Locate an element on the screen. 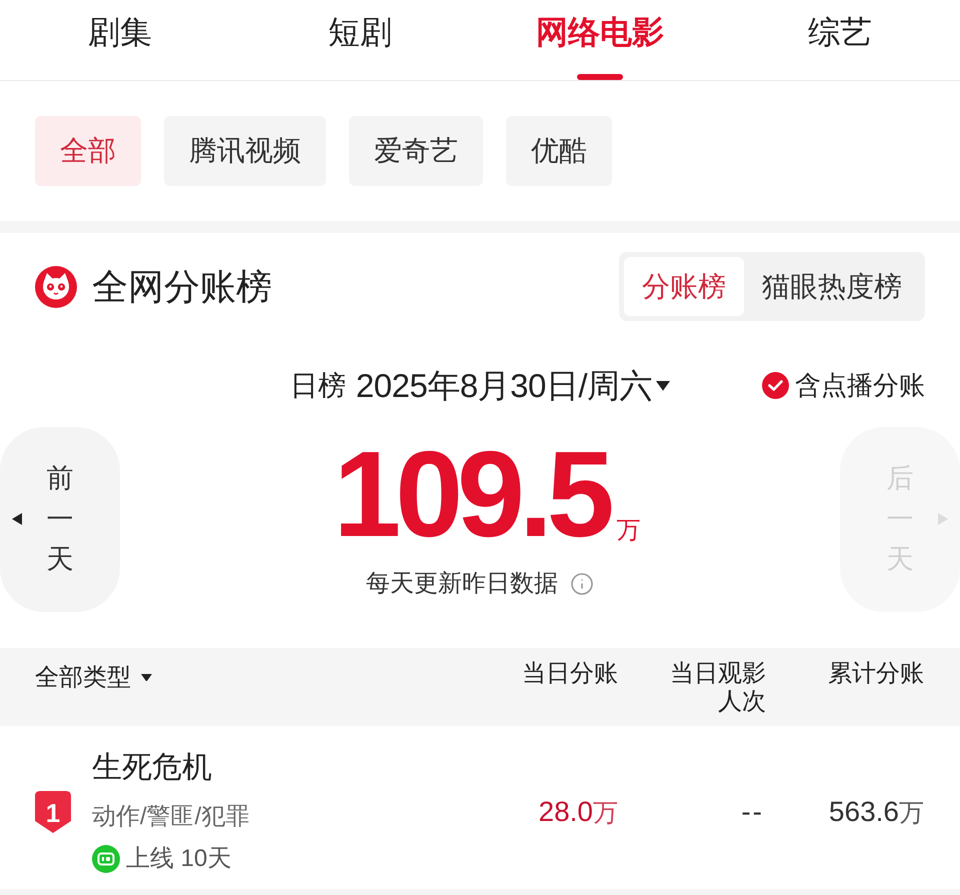 The image size is (960, 895). movie-title: 生死危机 is located at coordinates (171, 768).